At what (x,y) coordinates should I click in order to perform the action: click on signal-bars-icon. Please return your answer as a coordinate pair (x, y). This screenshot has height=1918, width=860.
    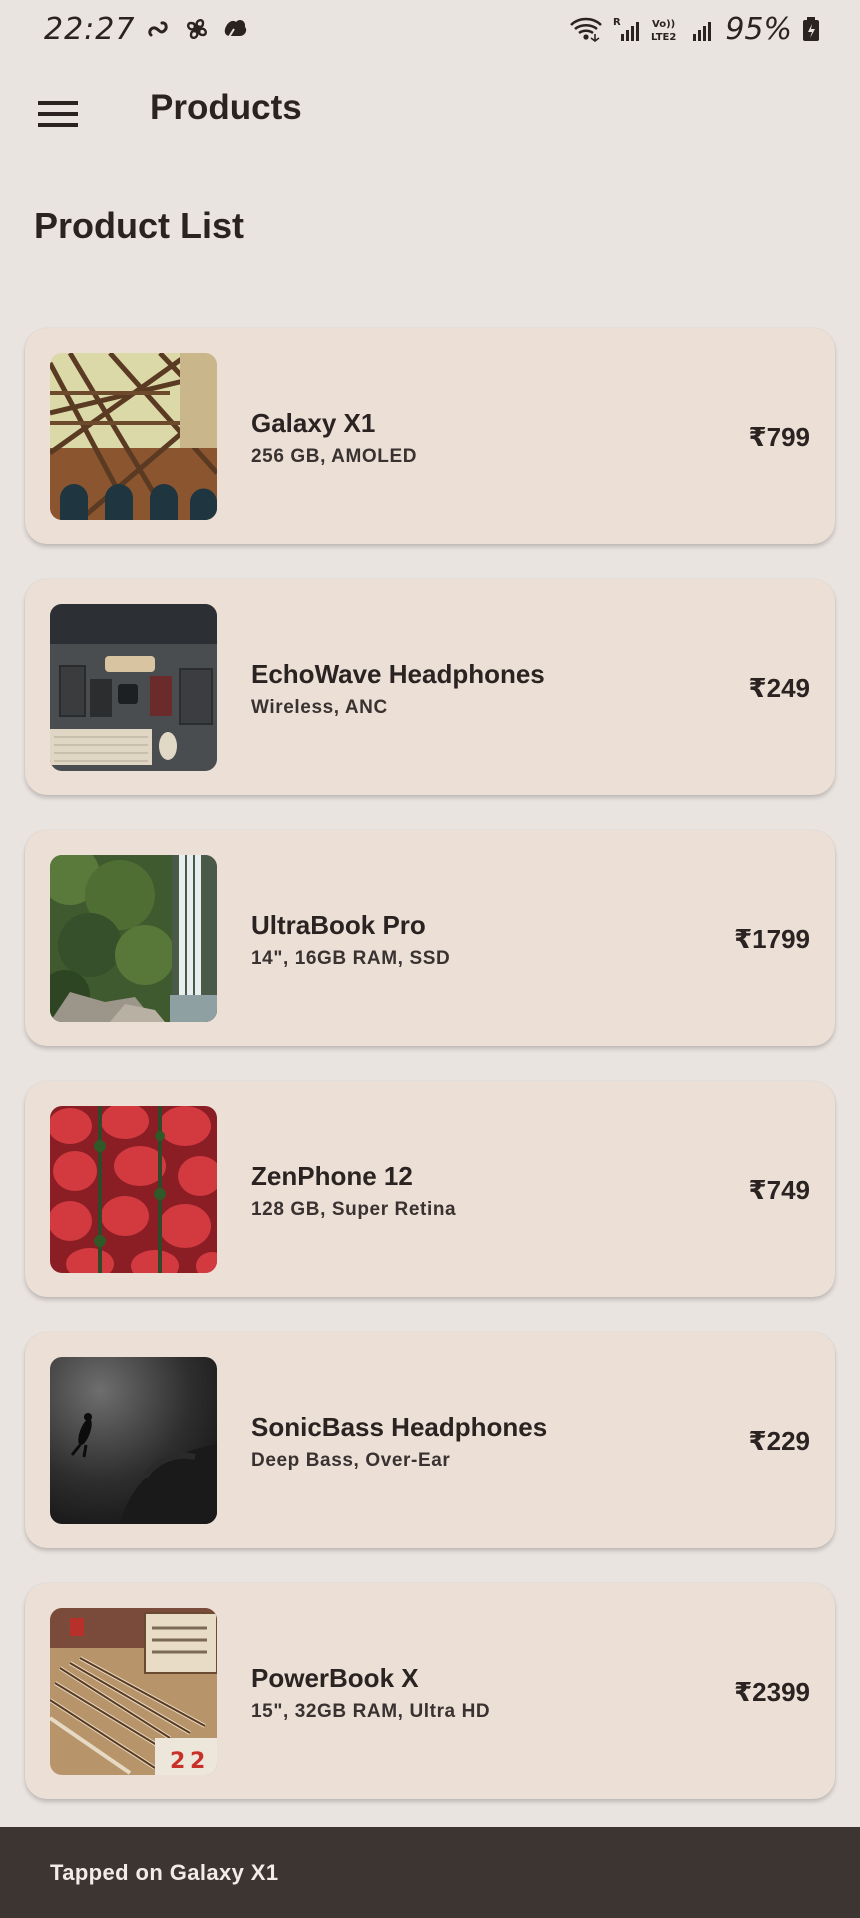
    Looking at the image, I should click on (703, 29).